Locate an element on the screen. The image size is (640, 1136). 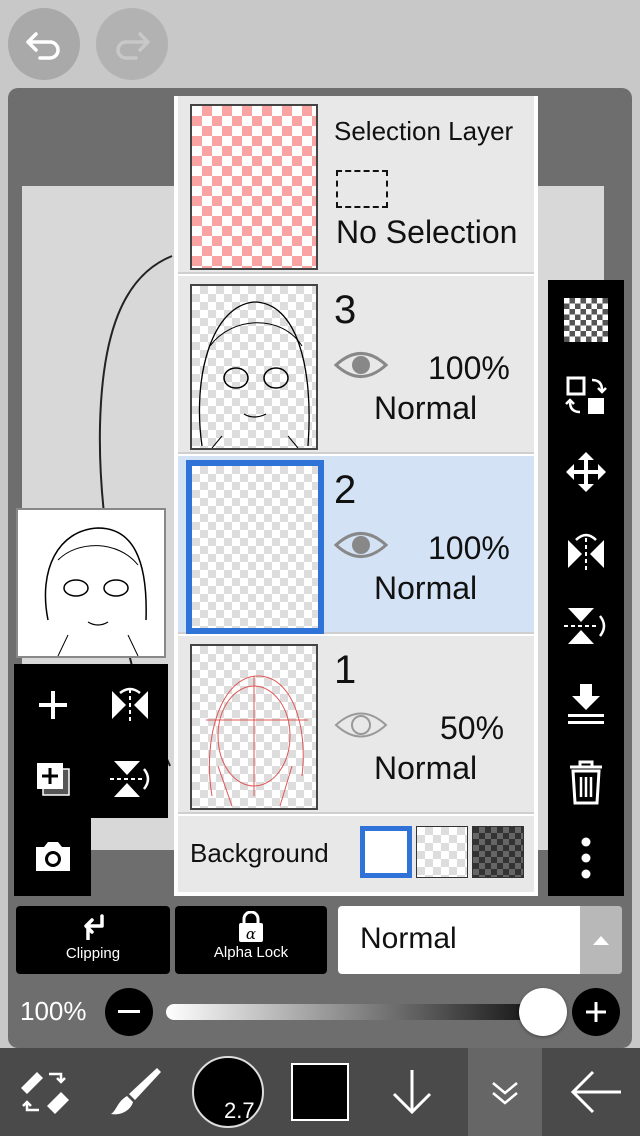
opacity-slider-track is located at coordinates (366, 1012).